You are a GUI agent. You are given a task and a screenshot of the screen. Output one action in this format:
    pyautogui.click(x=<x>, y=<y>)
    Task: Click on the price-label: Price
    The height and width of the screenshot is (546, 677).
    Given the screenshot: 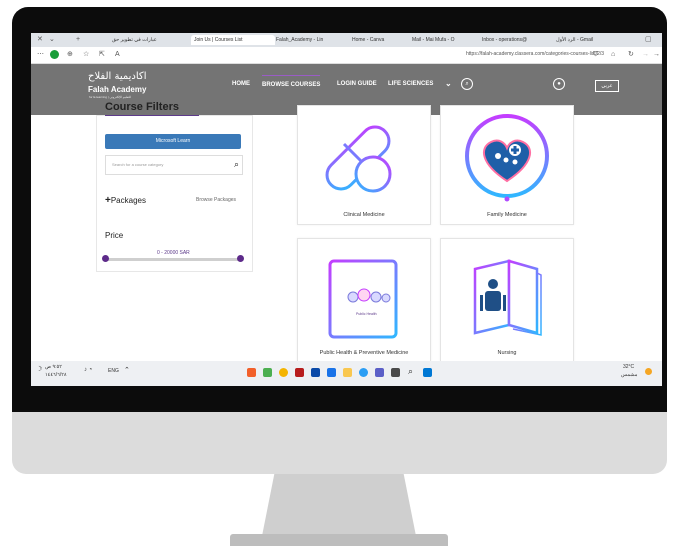 What is the action you would take?
    pyautogui.click(x=114, y=235)
    